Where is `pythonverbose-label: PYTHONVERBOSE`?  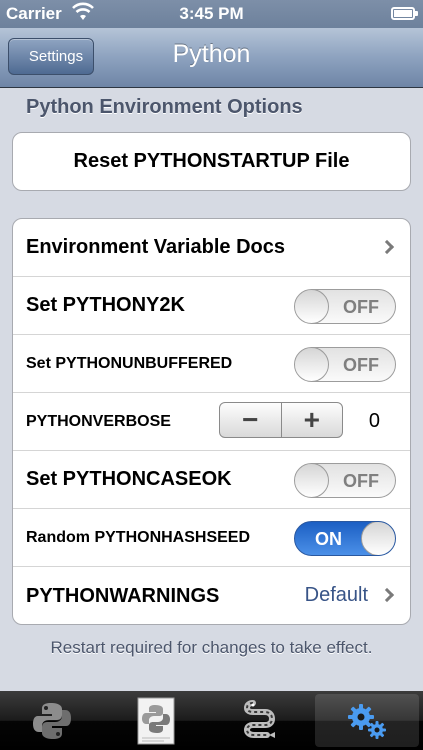
pythonverbose-label: PYTHONVERBOSE is located at coordinates (98, 421).